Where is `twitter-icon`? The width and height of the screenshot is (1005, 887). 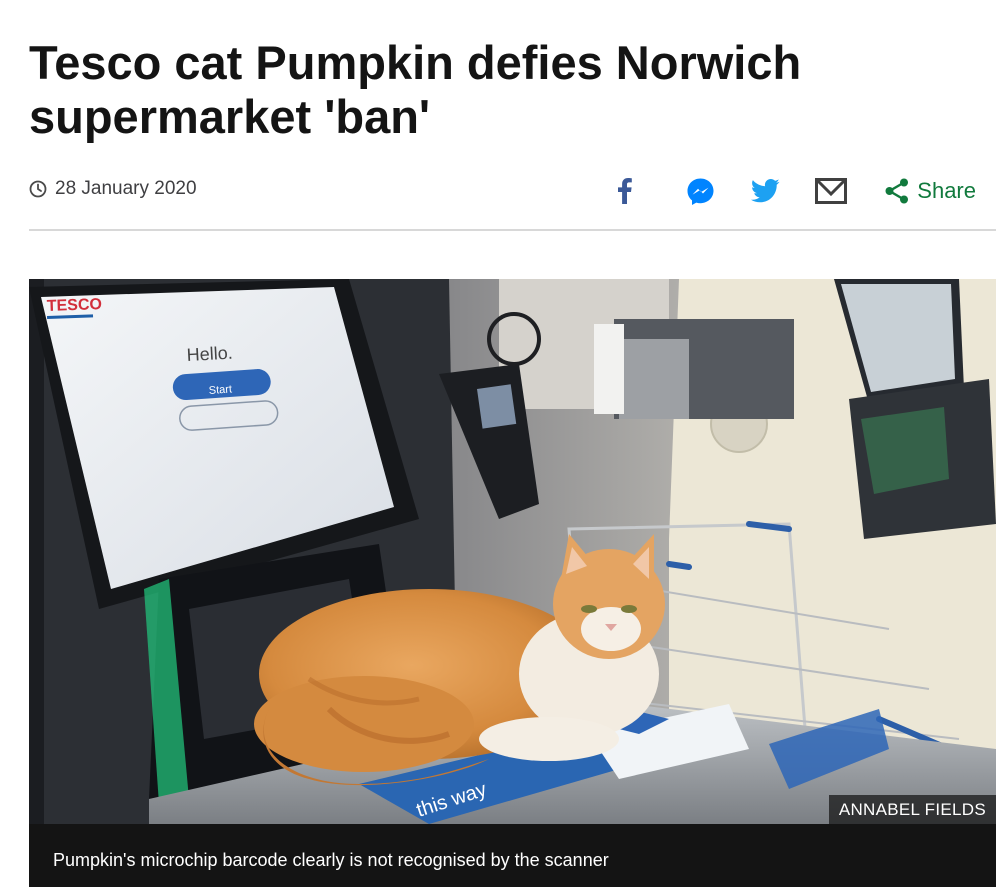
twitter-icon is located at coordinates (765, 191).